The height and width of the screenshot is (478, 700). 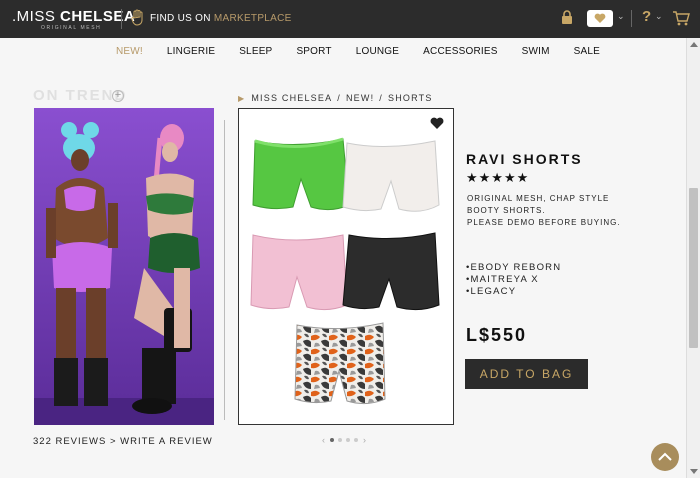 I want to click on description-line: ORIGINAL MESH, CHAP STYLE, so click(x=538, y=198).